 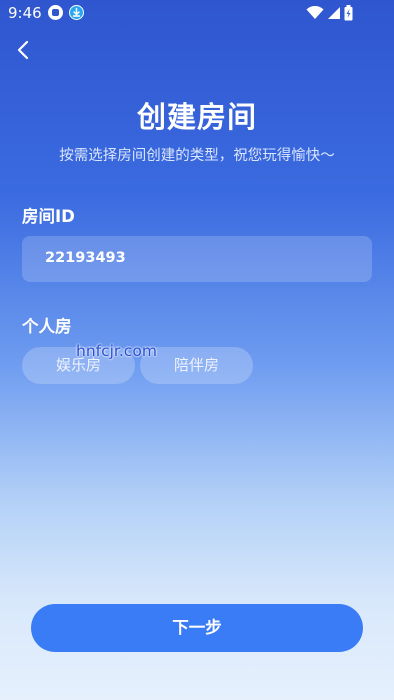 I want to click on page-title: 创建房间, so click(x=196, y=117).